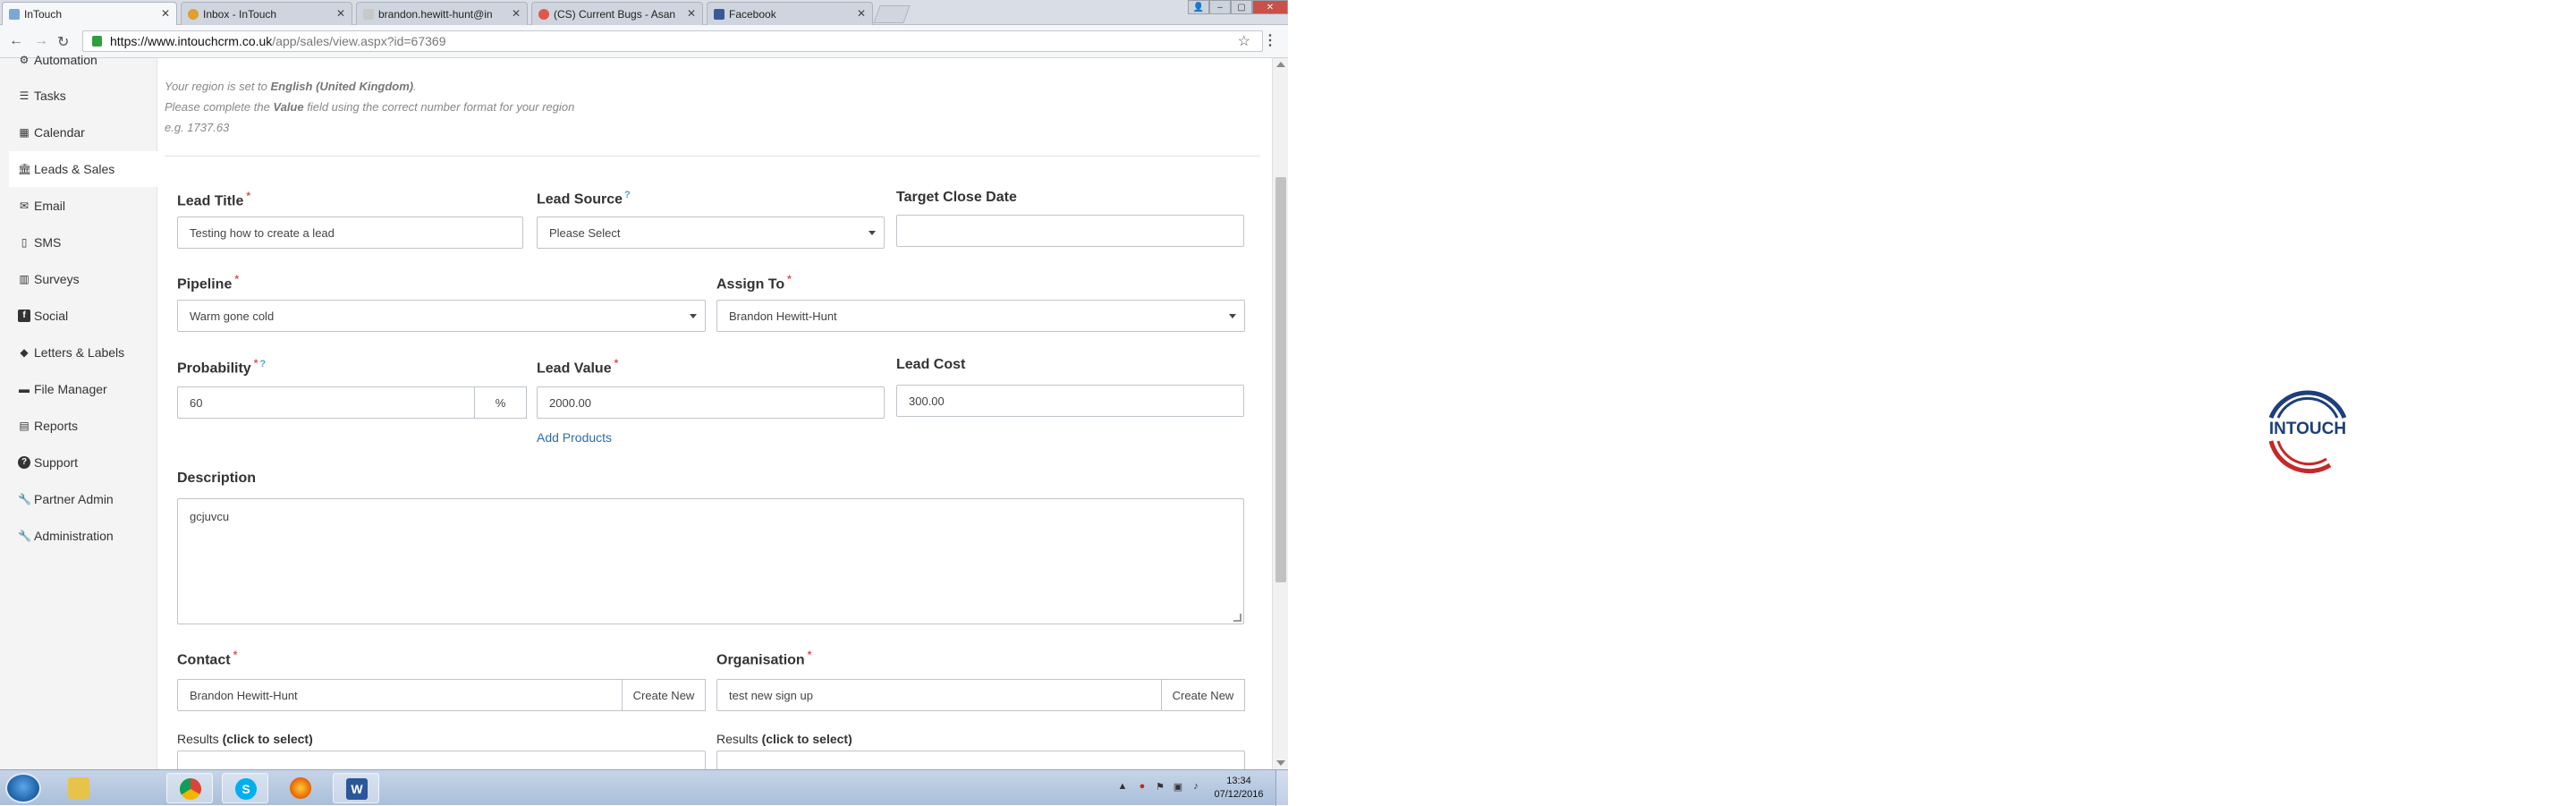  Describe the element at coordinates (584, 199) in the screenshot. I see `lead-source-label: Lead Source?` at that location.